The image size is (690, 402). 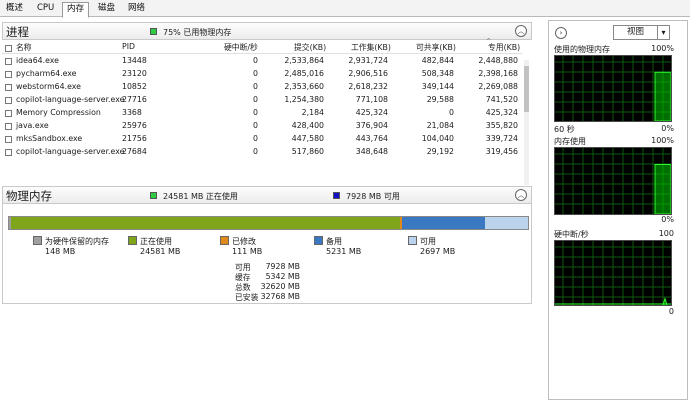 What do you see at coordinates (280, 286) in the screenshot?
I see `stat-value: 32620 MB` at bounding box center [280, 286].